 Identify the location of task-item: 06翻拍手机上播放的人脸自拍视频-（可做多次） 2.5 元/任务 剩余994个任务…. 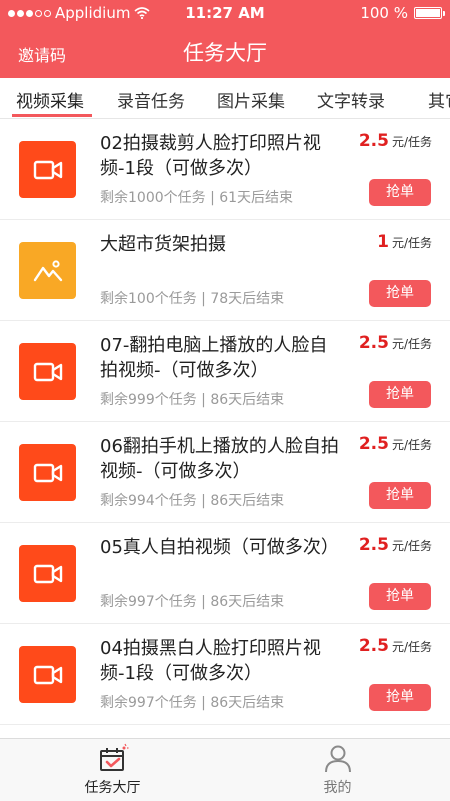
(225, 472).